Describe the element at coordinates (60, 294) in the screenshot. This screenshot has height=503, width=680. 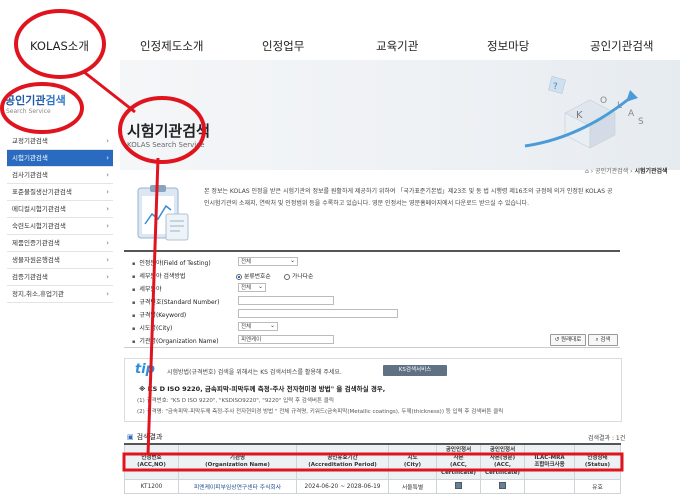
I see `sidebar-item: 정지,취소,휴업기관 ›` at that location.